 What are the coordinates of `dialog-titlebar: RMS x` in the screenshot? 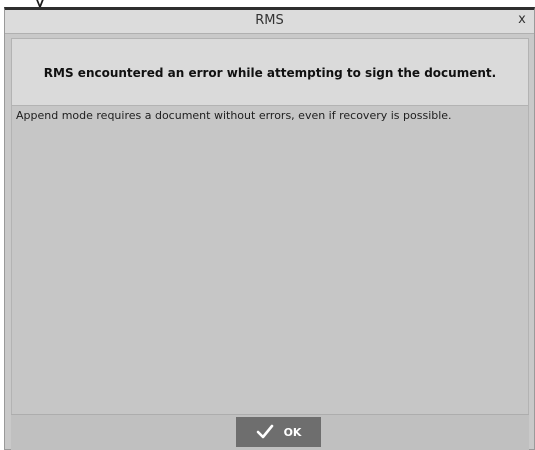 It's located at (269, 22).